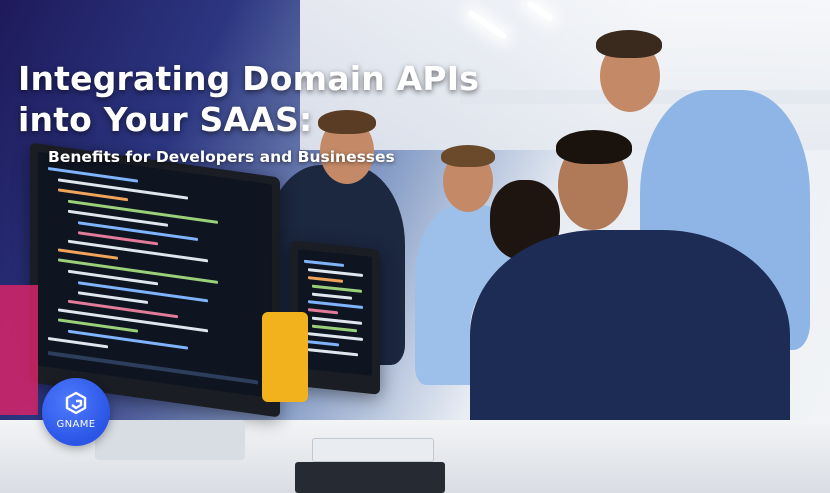 The image size is (830, 493). What do you see at coordinates (76, 403) in the screenshot?
I see `gname-logo-icon` at bounding box center [76, 403].